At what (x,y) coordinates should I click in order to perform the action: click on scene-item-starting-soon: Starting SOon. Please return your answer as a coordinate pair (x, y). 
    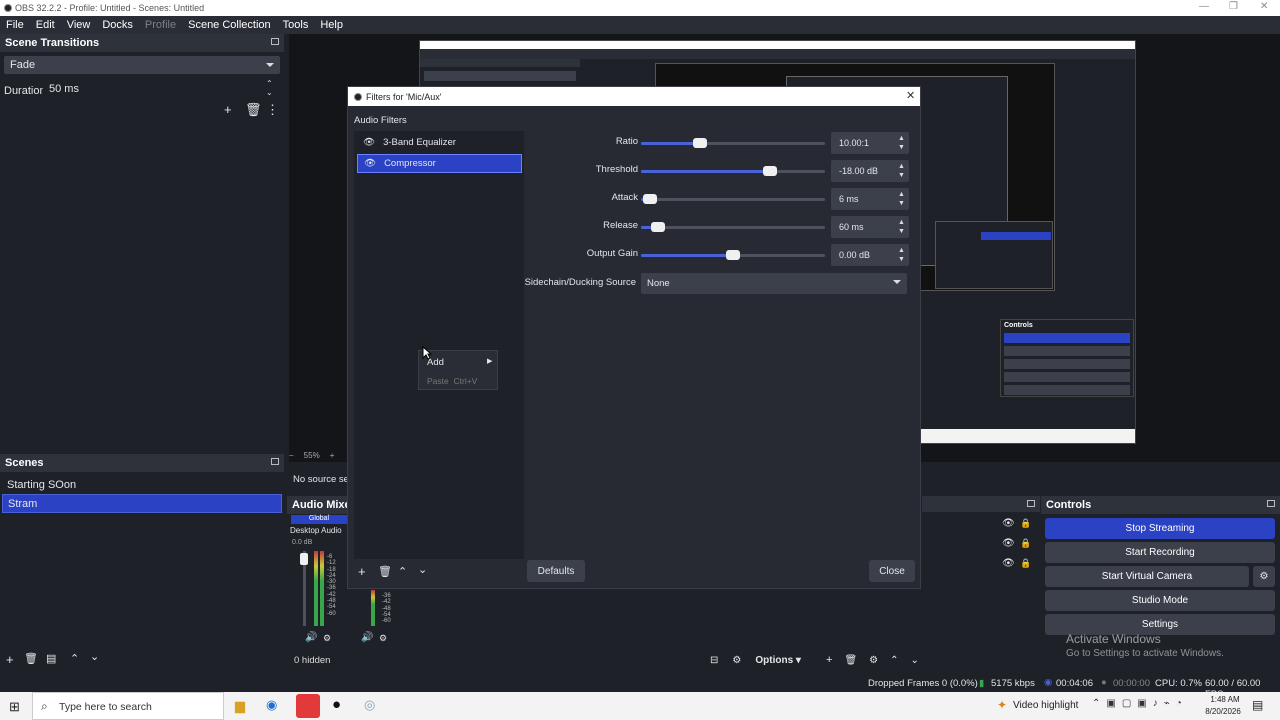
    Looking at the image, I should click on (142, 485).